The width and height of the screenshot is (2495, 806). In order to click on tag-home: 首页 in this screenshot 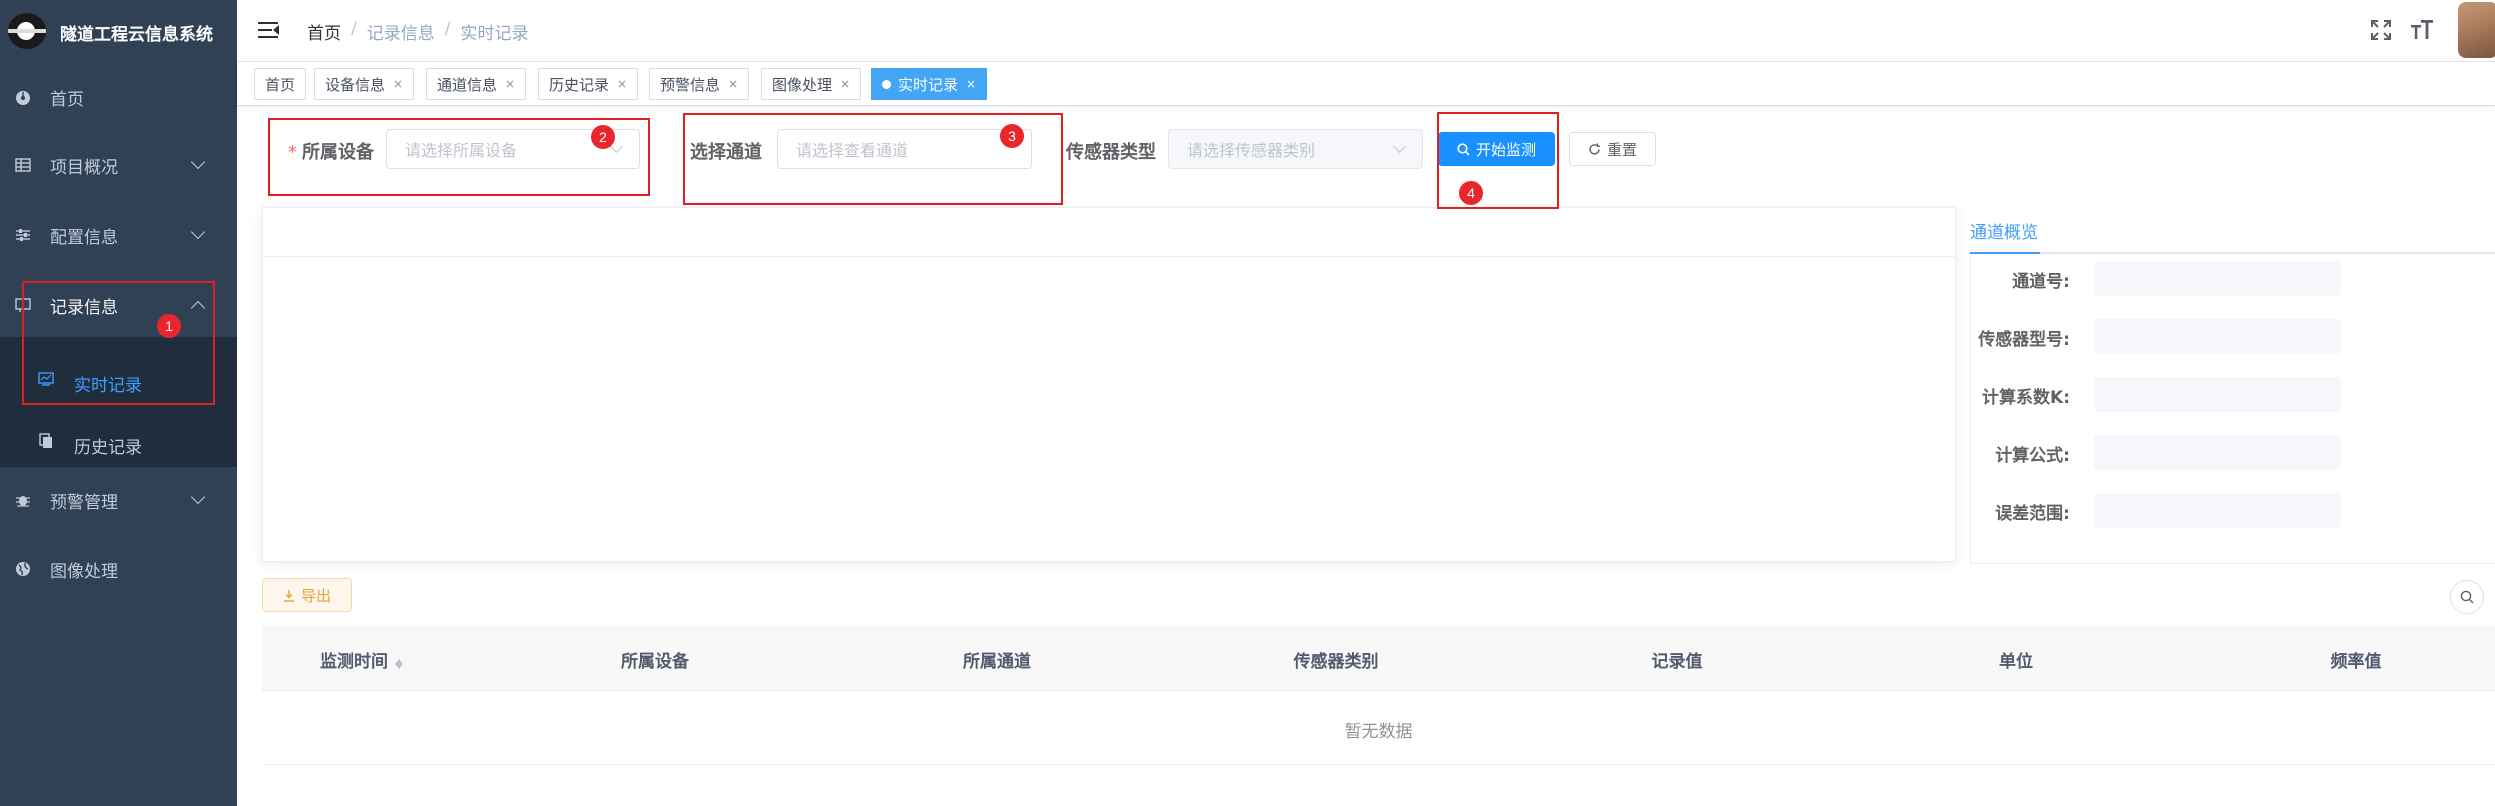, I will do `click(280, 84)`.